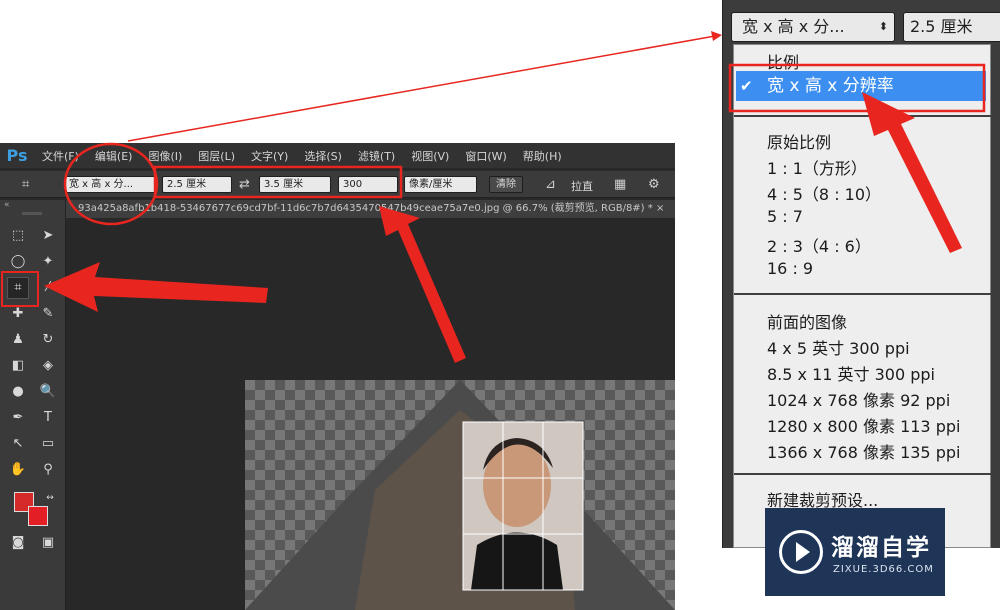  I want to click on crop-tool-button-icon: ⌗, so click(18, 288).